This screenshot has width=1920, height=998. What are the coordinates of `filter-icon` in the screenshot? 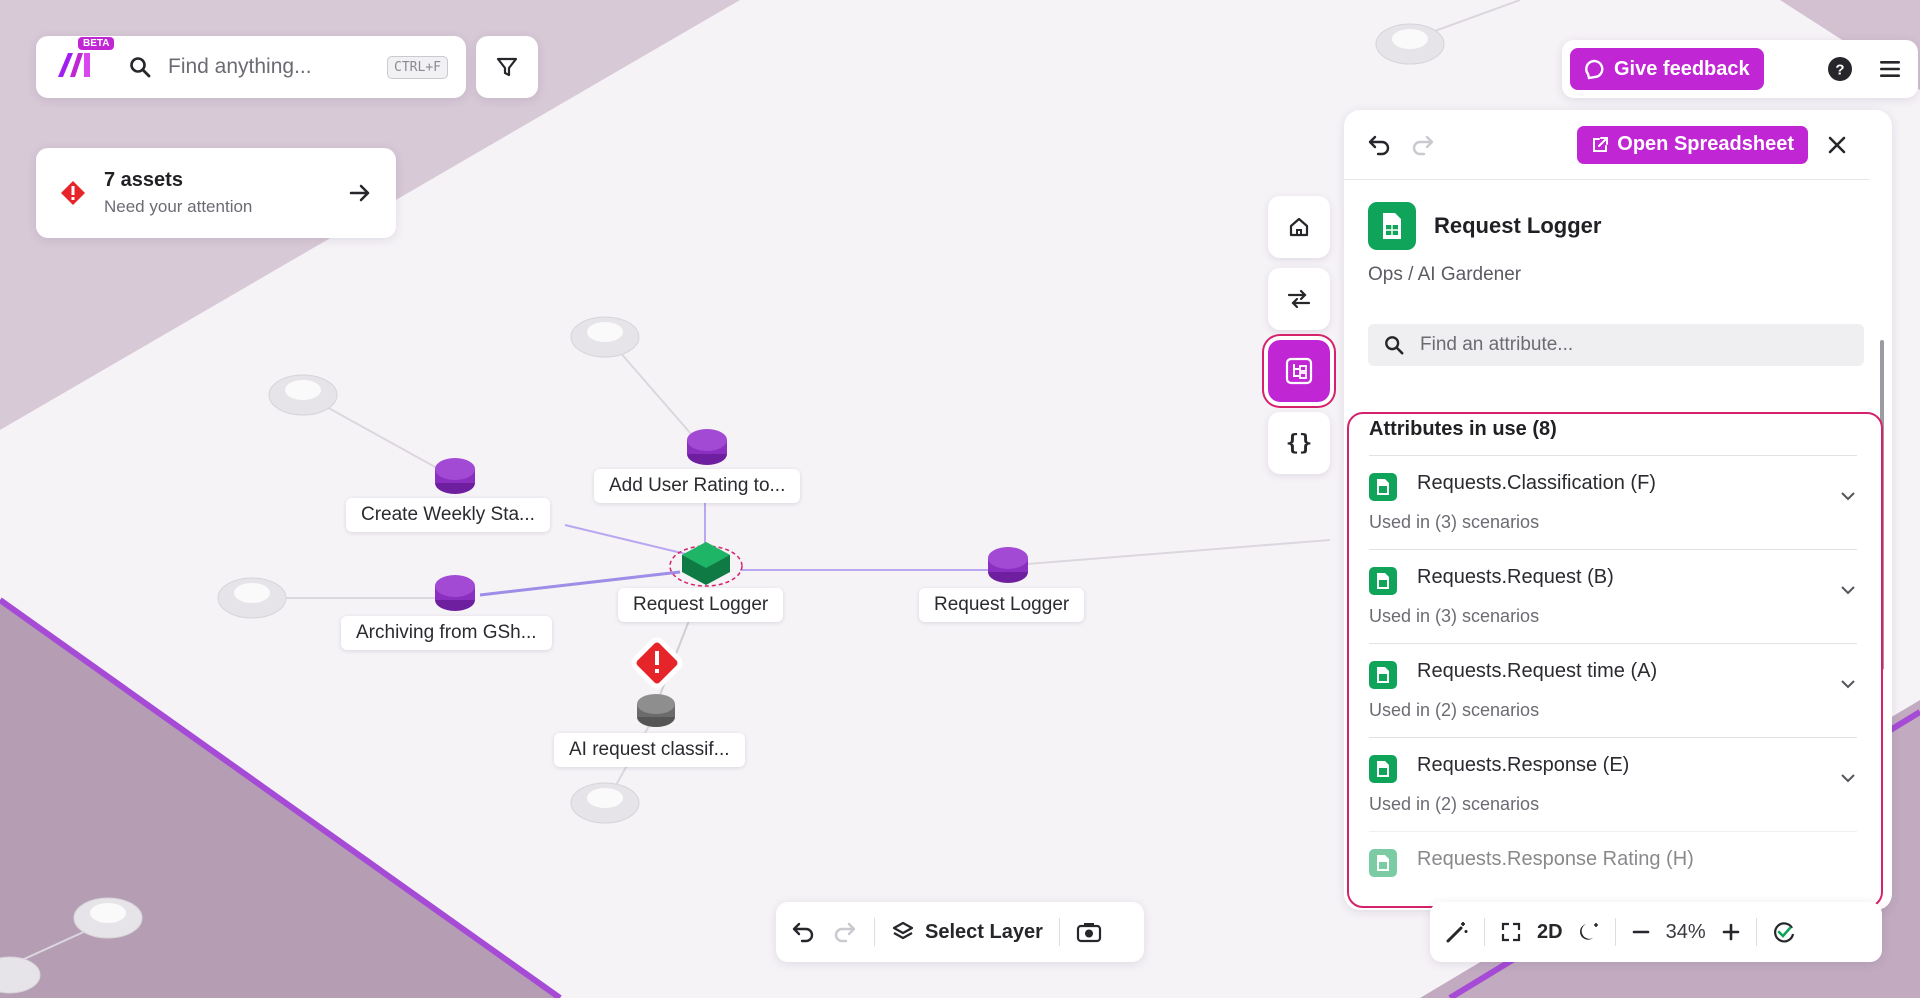 It's located at (507, 67).